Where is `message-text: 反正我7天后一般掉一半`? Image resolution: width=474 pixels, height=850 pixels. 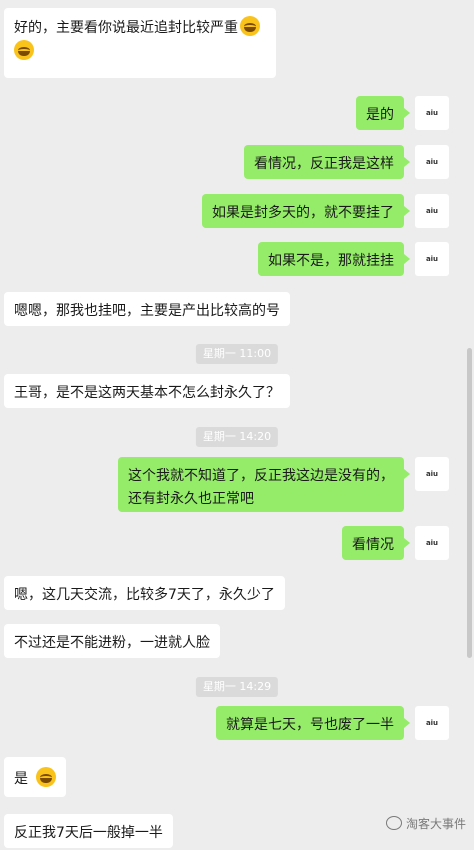 message-text: 反正我7天后一般掉一半 is located at coordinates (88, 833).